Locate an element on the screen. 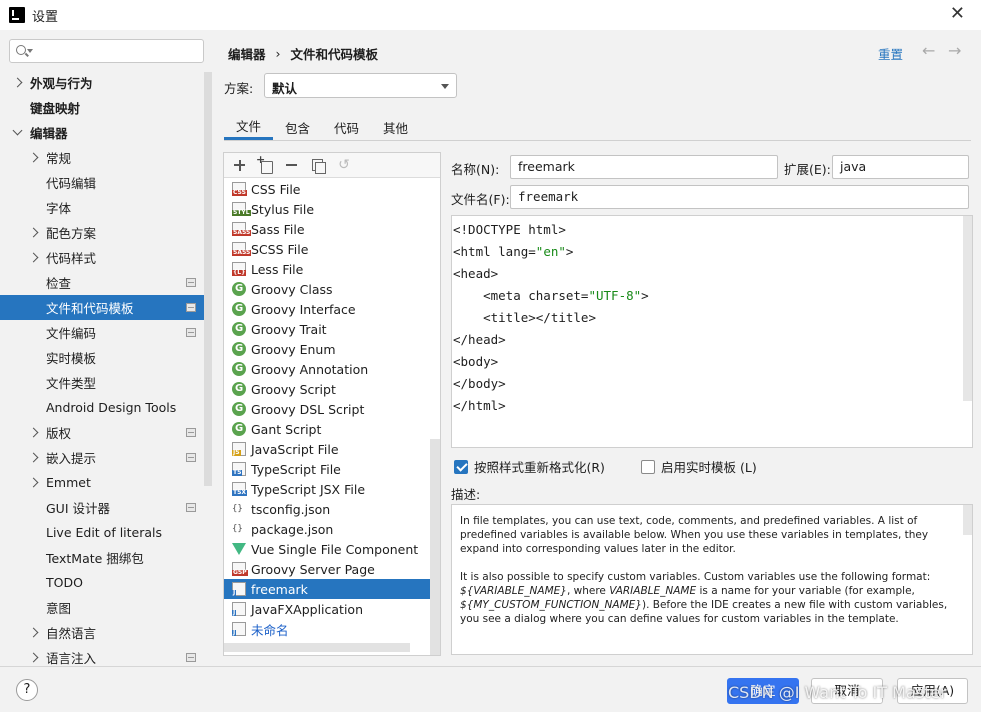 The width and height of the screenshot is (981, 712). sidebar-item: 意图 is located at coordinates (102, 607).